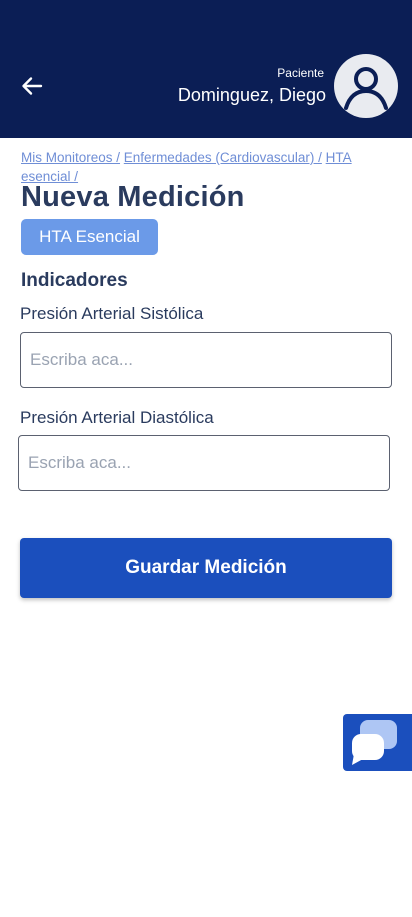  What do you see at coordinates (374, 742) in the screenshot?
I see `chat-bubble-icon` at bounding box center [374, 742].